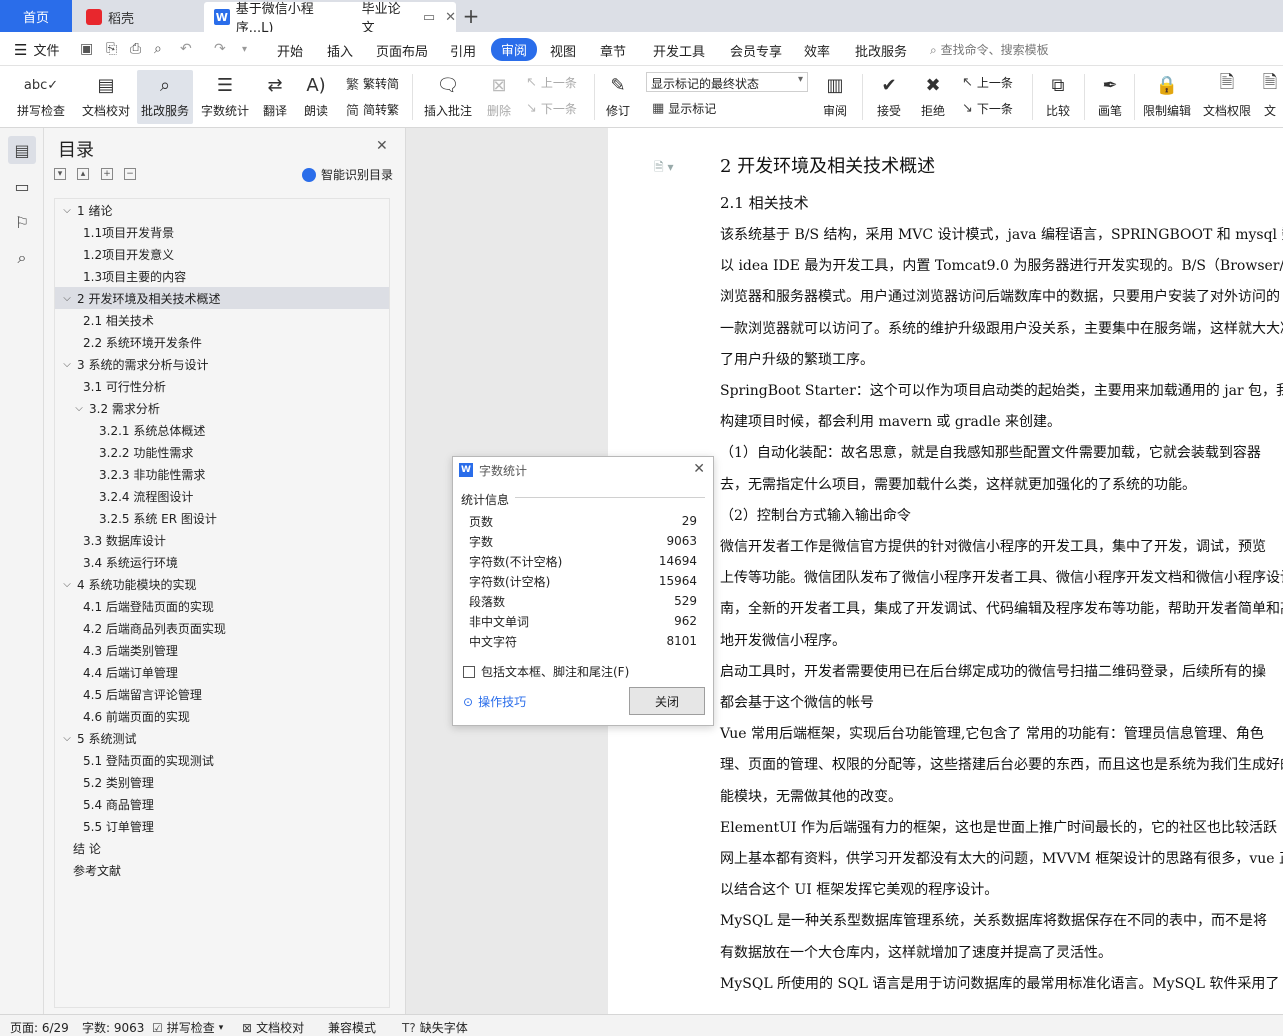 The image size is (1283, 1036). What do you see at coordinates (222, 716) in the screenshot?
I see `toc-item: 4.6 前端页面的实现` at bounding box center [222, 716].